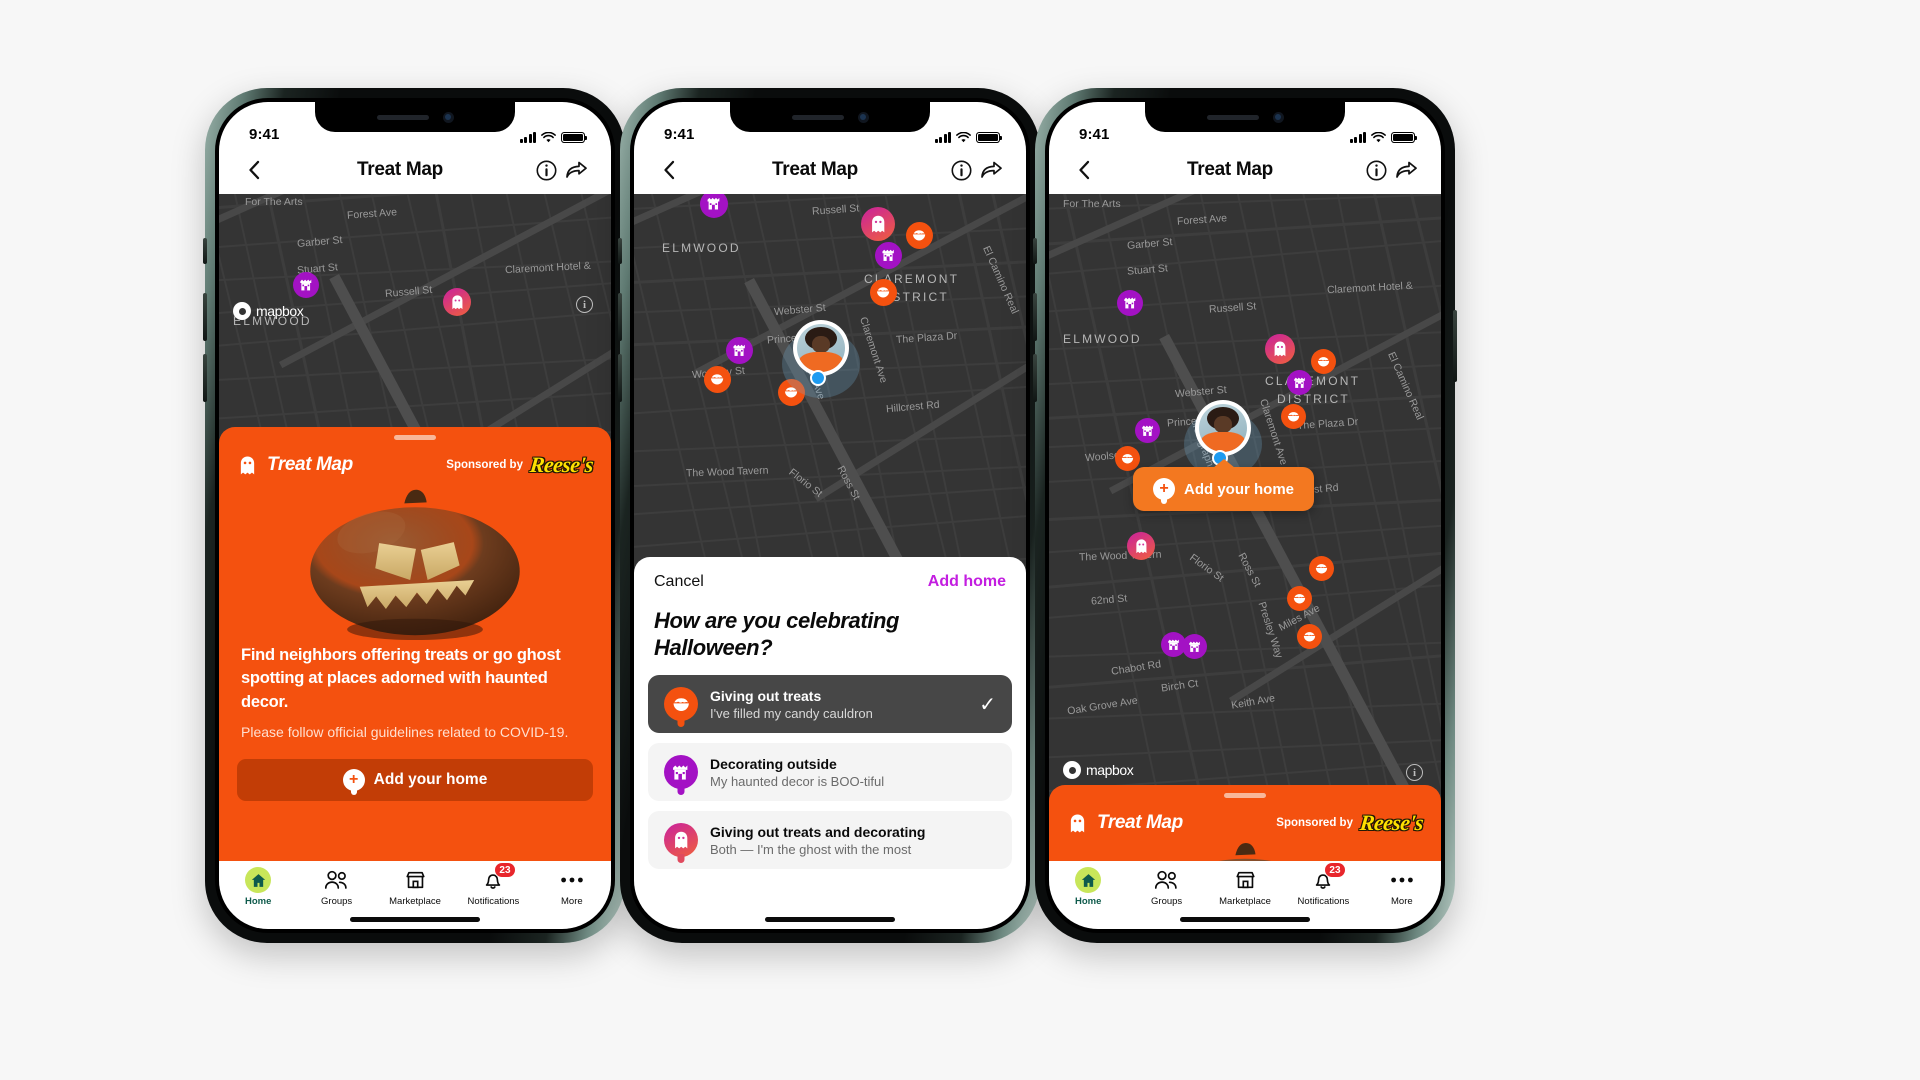 This screenshot has width=1920, height=1080. Describe the element at coordinates (818, 378) in the screenshot. I see `location-dot` at that location.